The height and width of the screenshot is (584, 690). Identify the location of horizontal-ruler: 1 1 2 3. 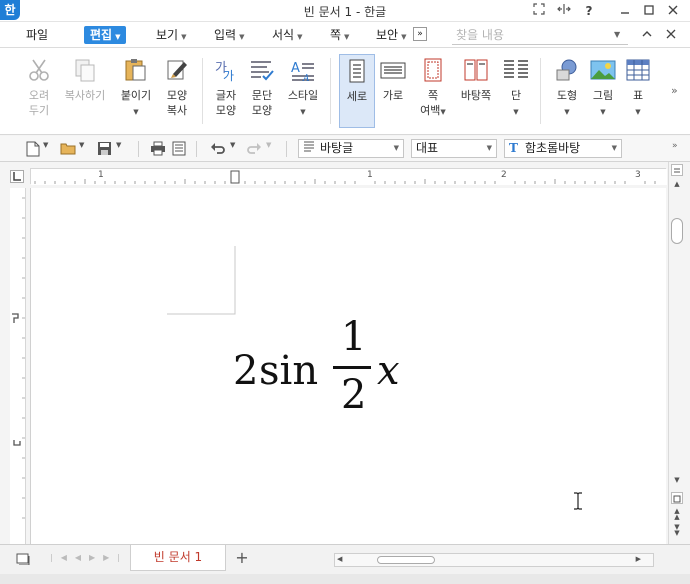
(348, 176).